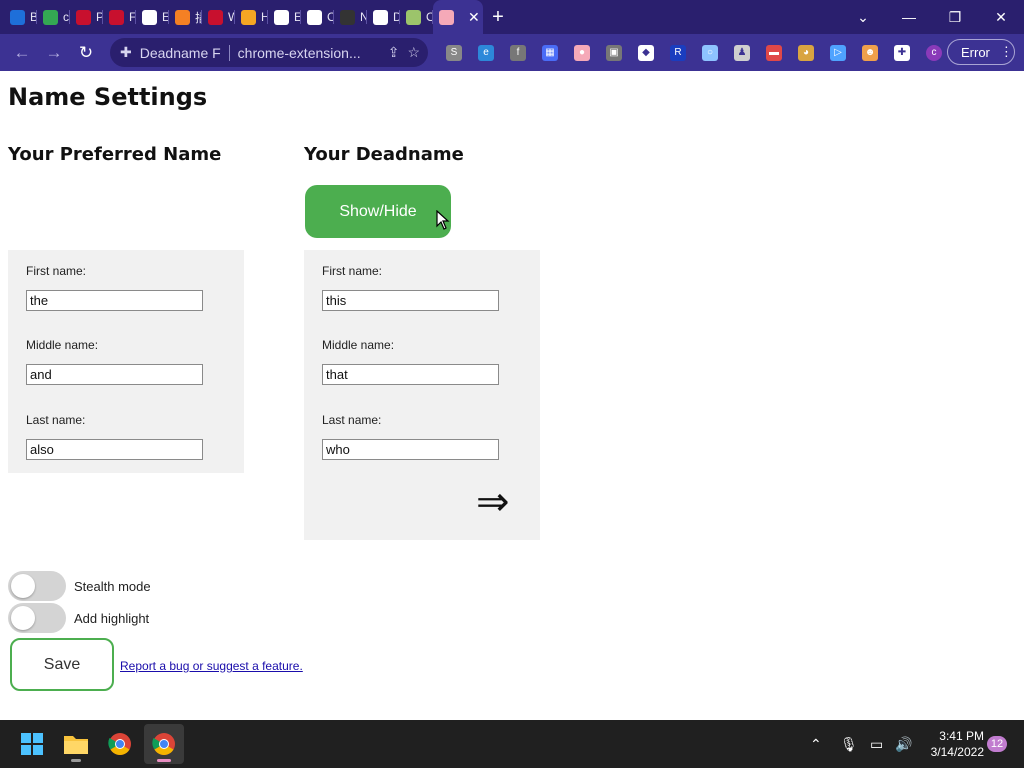  I want to click on play-extension-button: ▷, so click(838, 52).